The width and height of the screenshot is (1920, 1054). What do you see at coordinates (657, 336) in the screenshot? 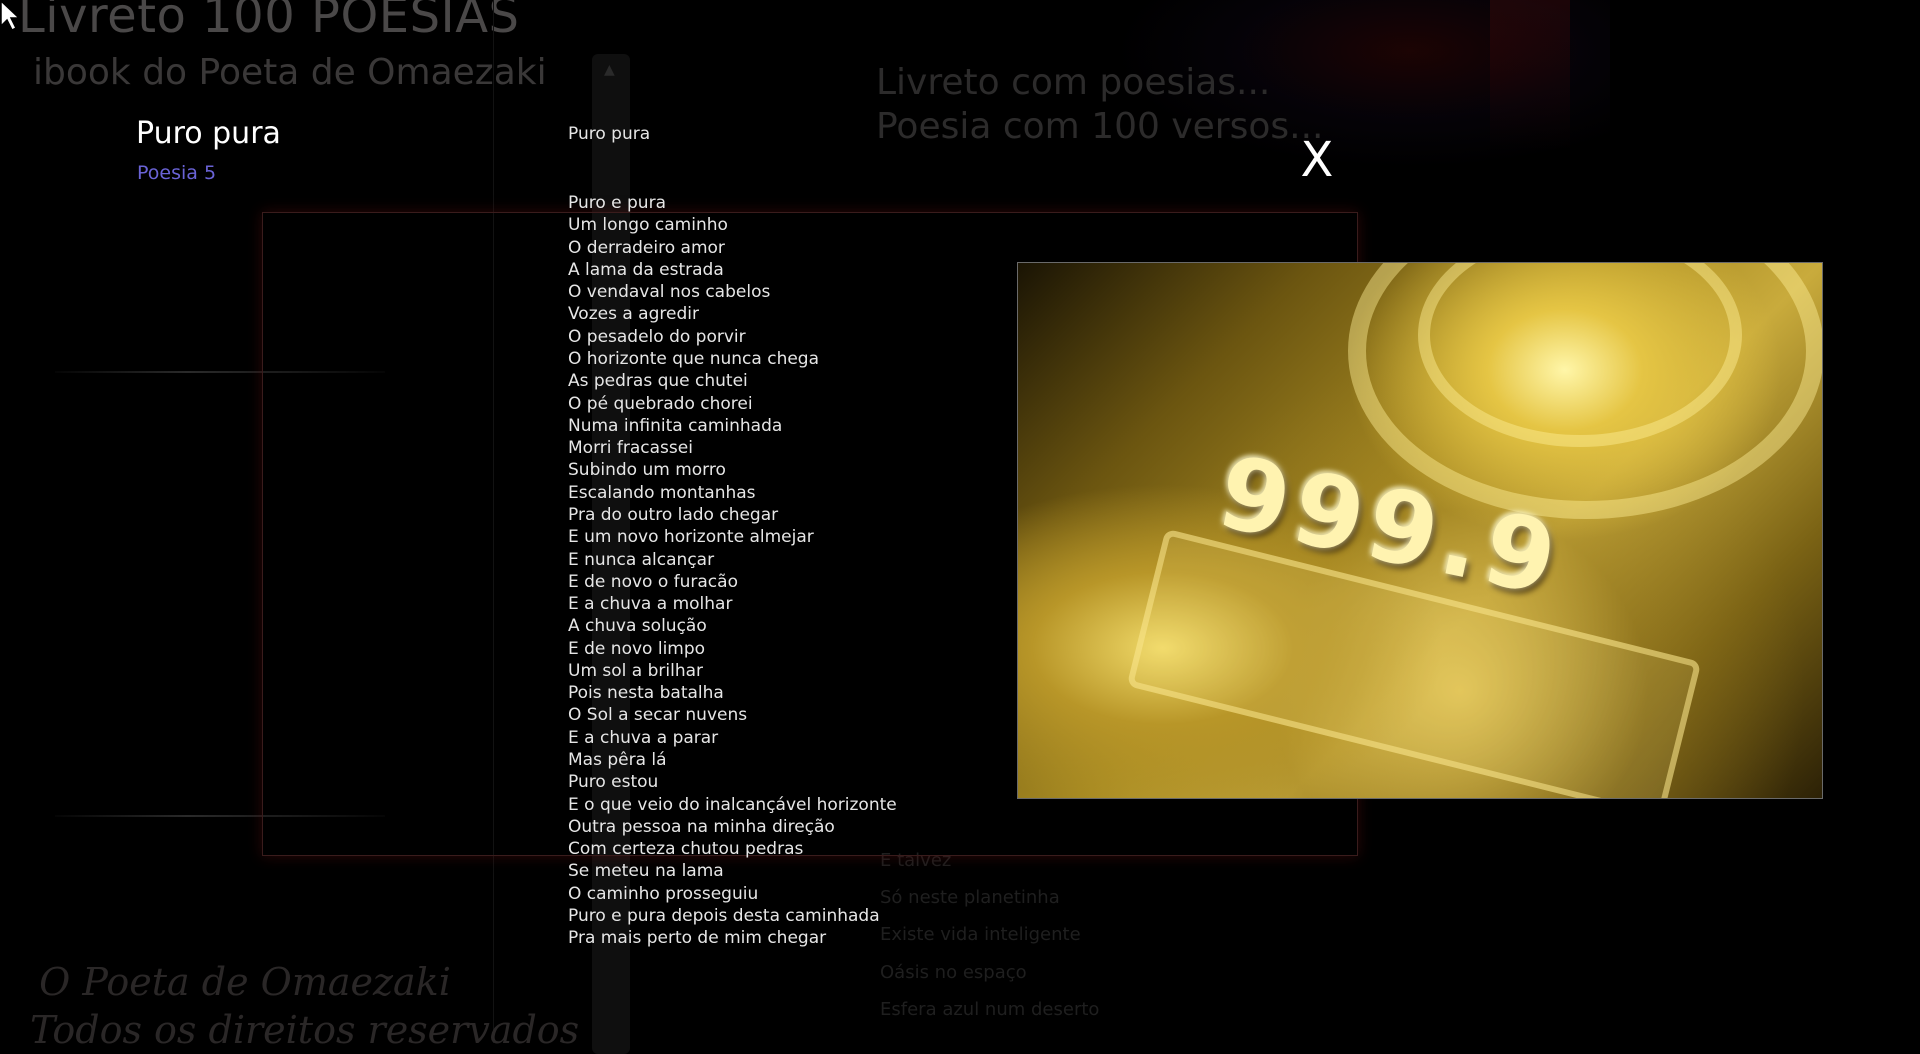
I see `poem-verse-line: O pesadelo do porvir` at bounding box center [657, 336].